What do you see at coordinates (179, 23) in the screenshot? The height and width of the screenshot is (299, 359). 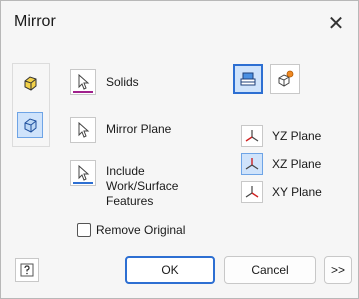 I see `title-bar: Mirror ✕` at bounding box center [179, 23].